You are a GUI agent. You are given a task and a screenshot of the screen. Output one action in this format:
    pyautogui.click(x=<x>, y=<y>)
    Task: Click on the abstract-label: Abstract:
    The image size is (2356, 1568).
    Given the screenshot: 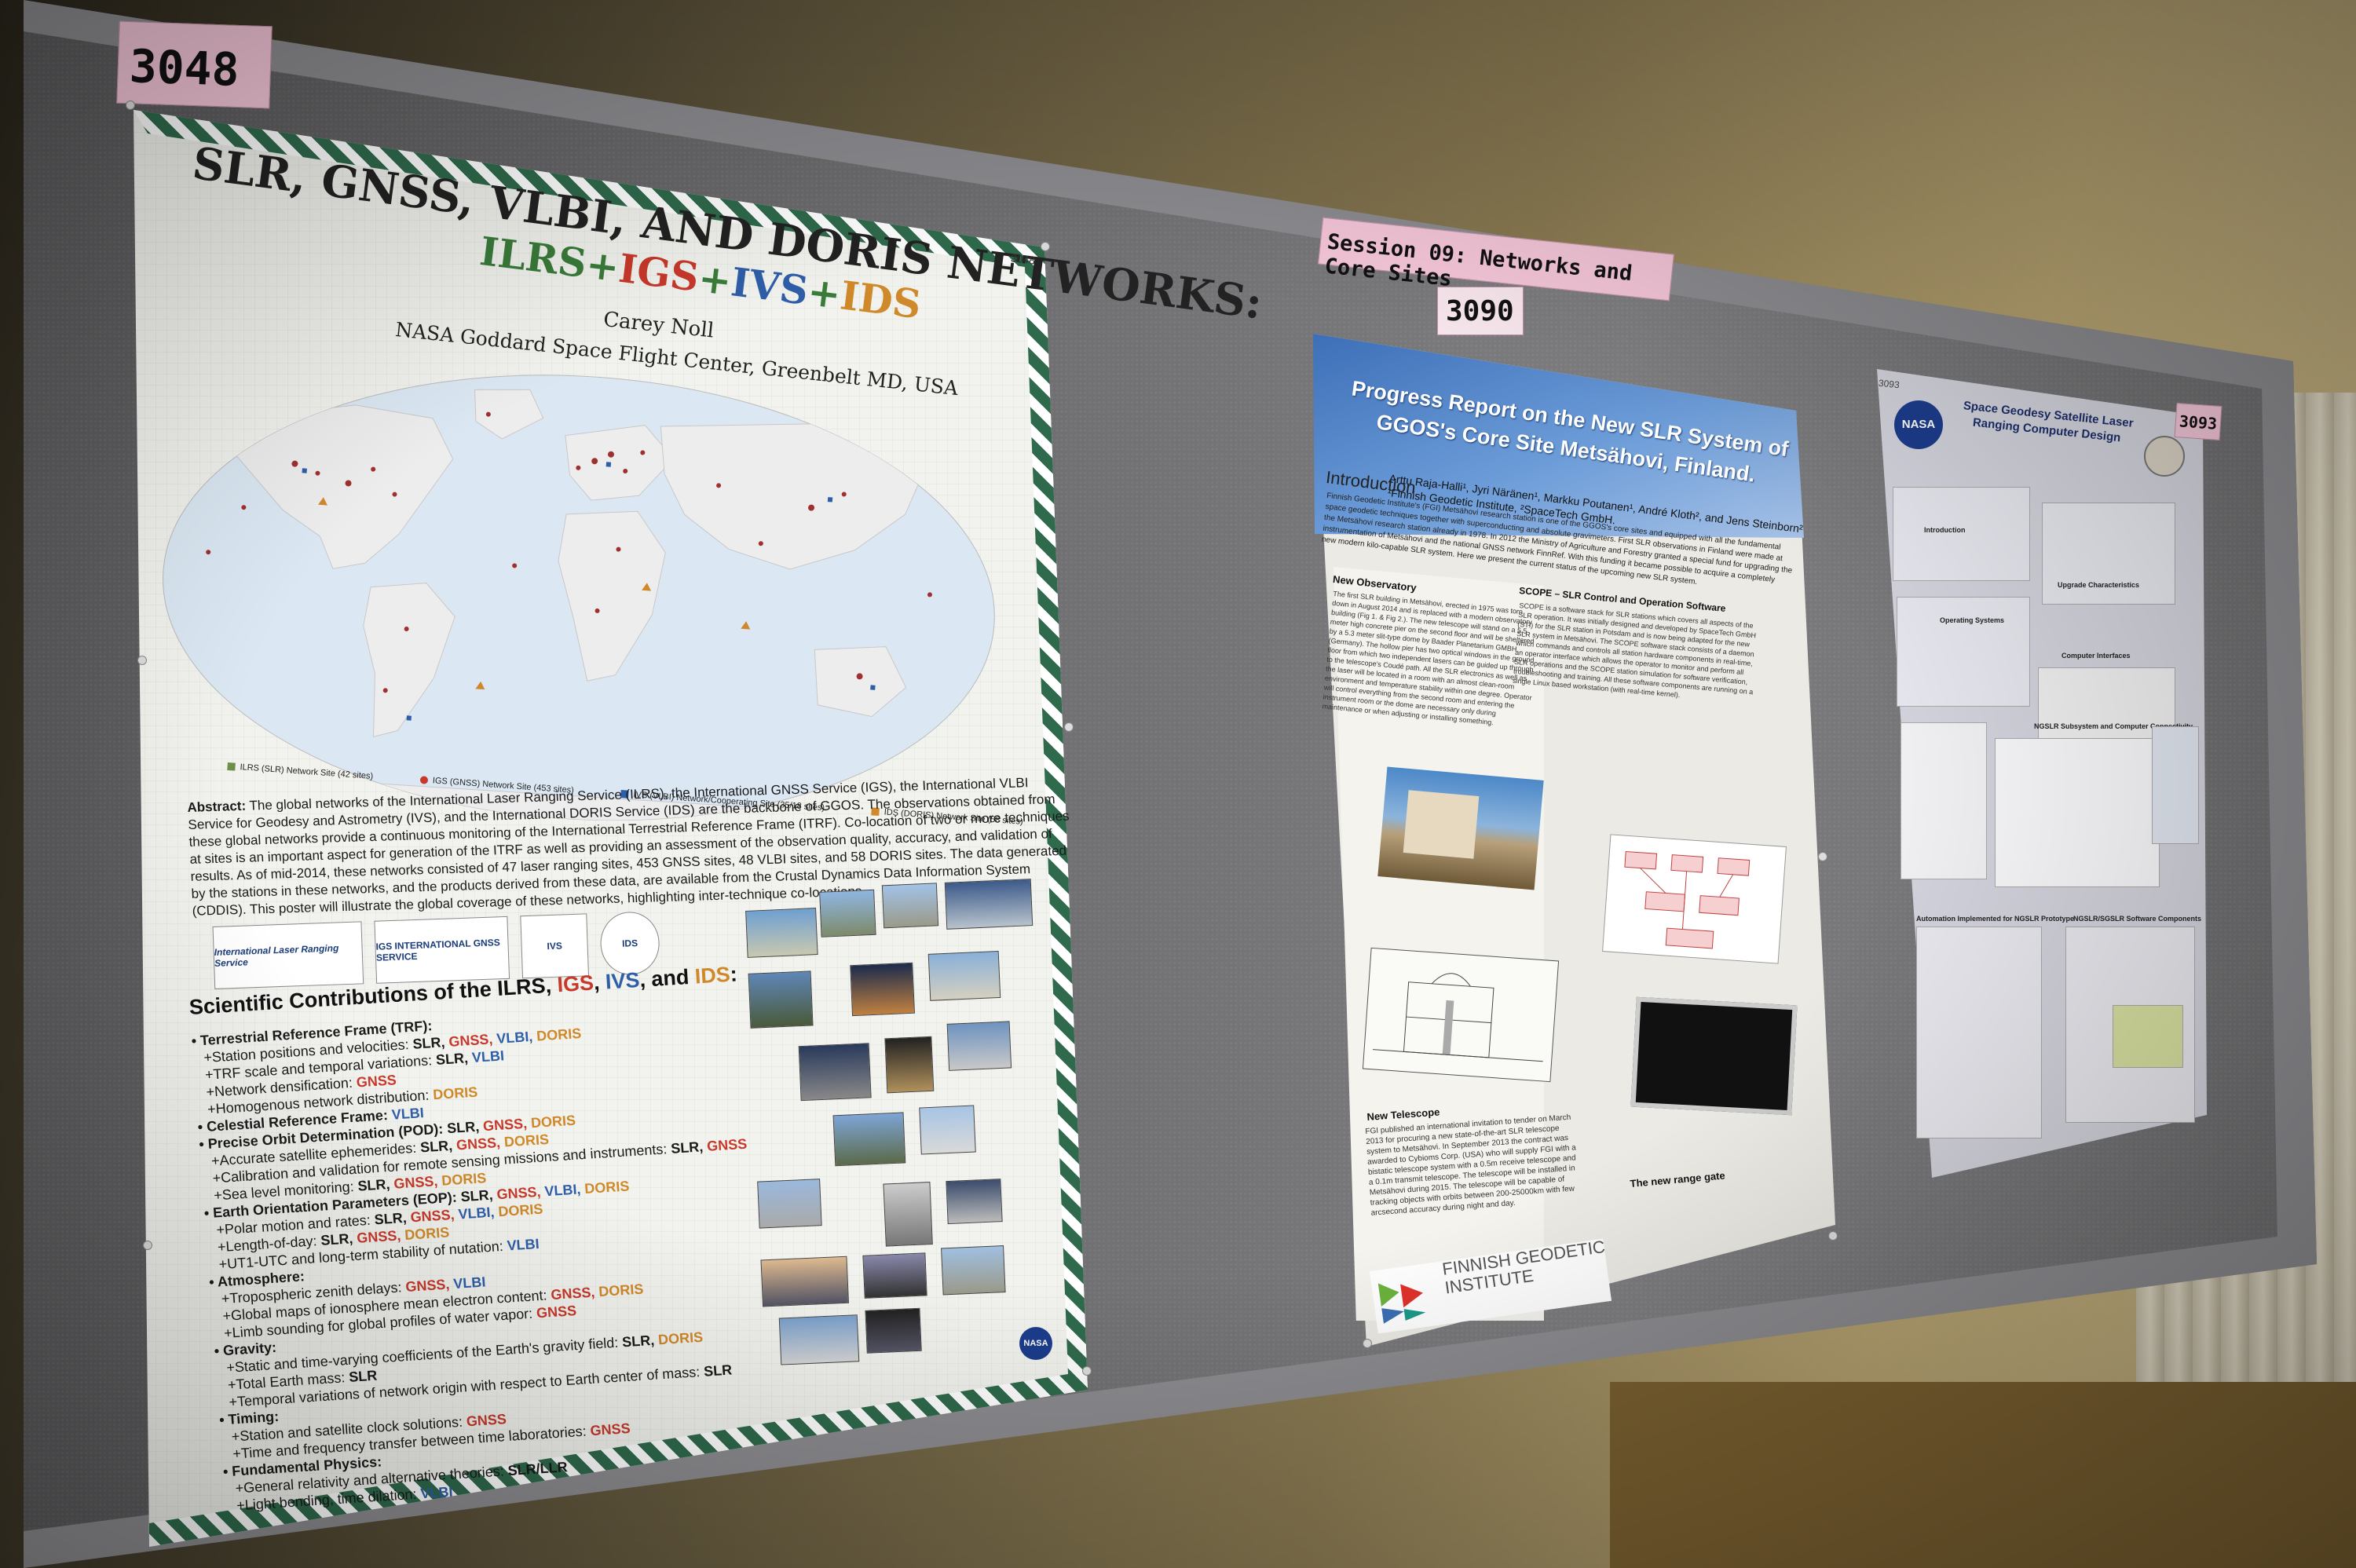 What is the action you would take?
    pyautogui.click(x=217, y=806)
    